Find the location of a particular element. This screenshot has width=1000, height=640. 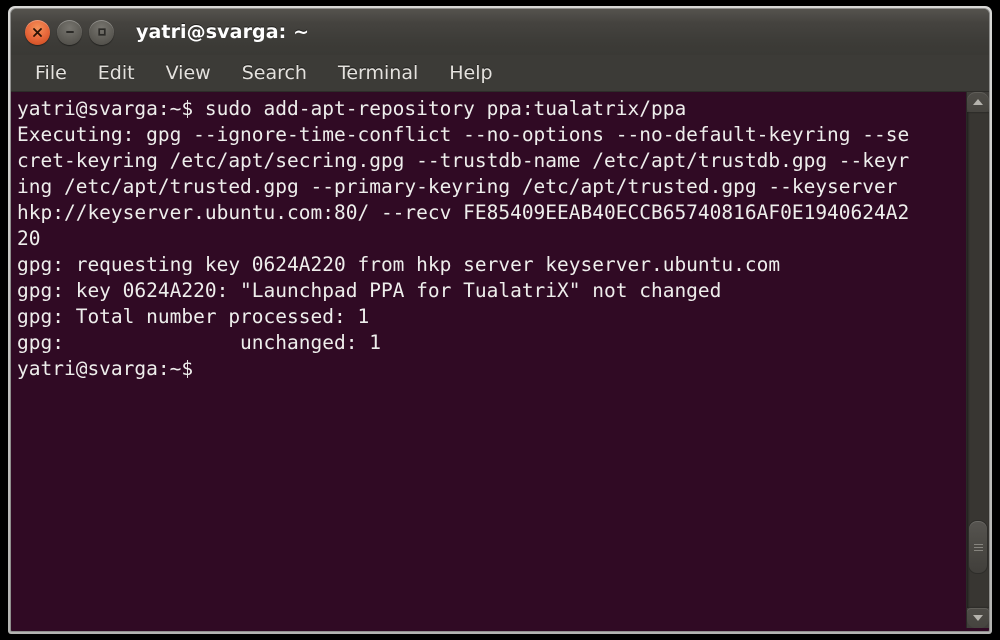

window-title: yatri@svarga: ~ is located at coordinates (223, 32).